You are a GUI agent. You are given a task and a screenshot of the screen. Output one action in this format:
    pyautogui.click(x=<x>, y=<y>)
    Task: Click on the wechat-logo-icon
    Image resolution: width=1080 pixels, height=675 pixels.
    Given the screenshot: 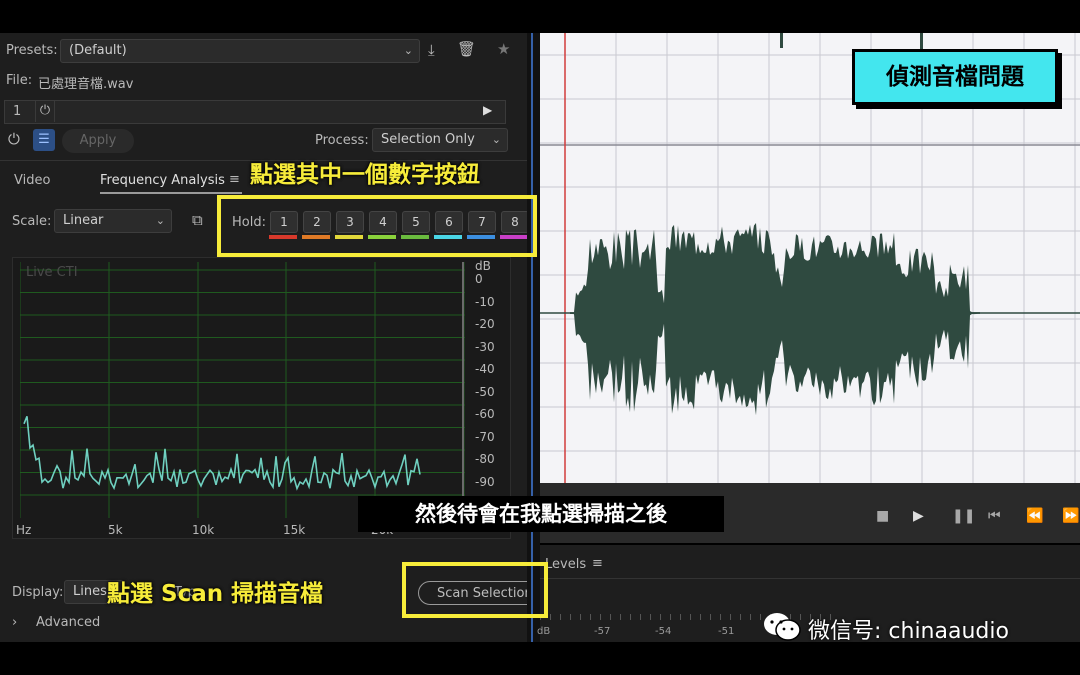 What is the action you would take?
    pyautogui.click(x=782, y=626)
    